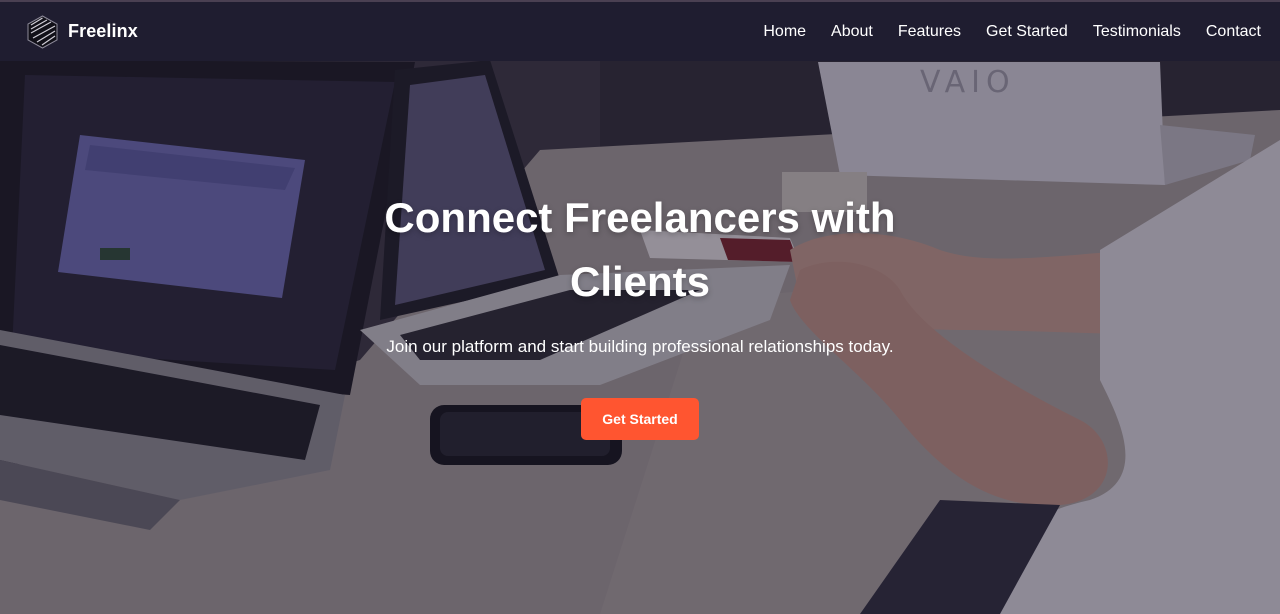 The width and height of the screenshot is (1280, 614). What do you see at coordinates (640, 249) in the screenshot?
I see `hero-title: Connect Freelancers with Clients` at bounding box center [640, 249].